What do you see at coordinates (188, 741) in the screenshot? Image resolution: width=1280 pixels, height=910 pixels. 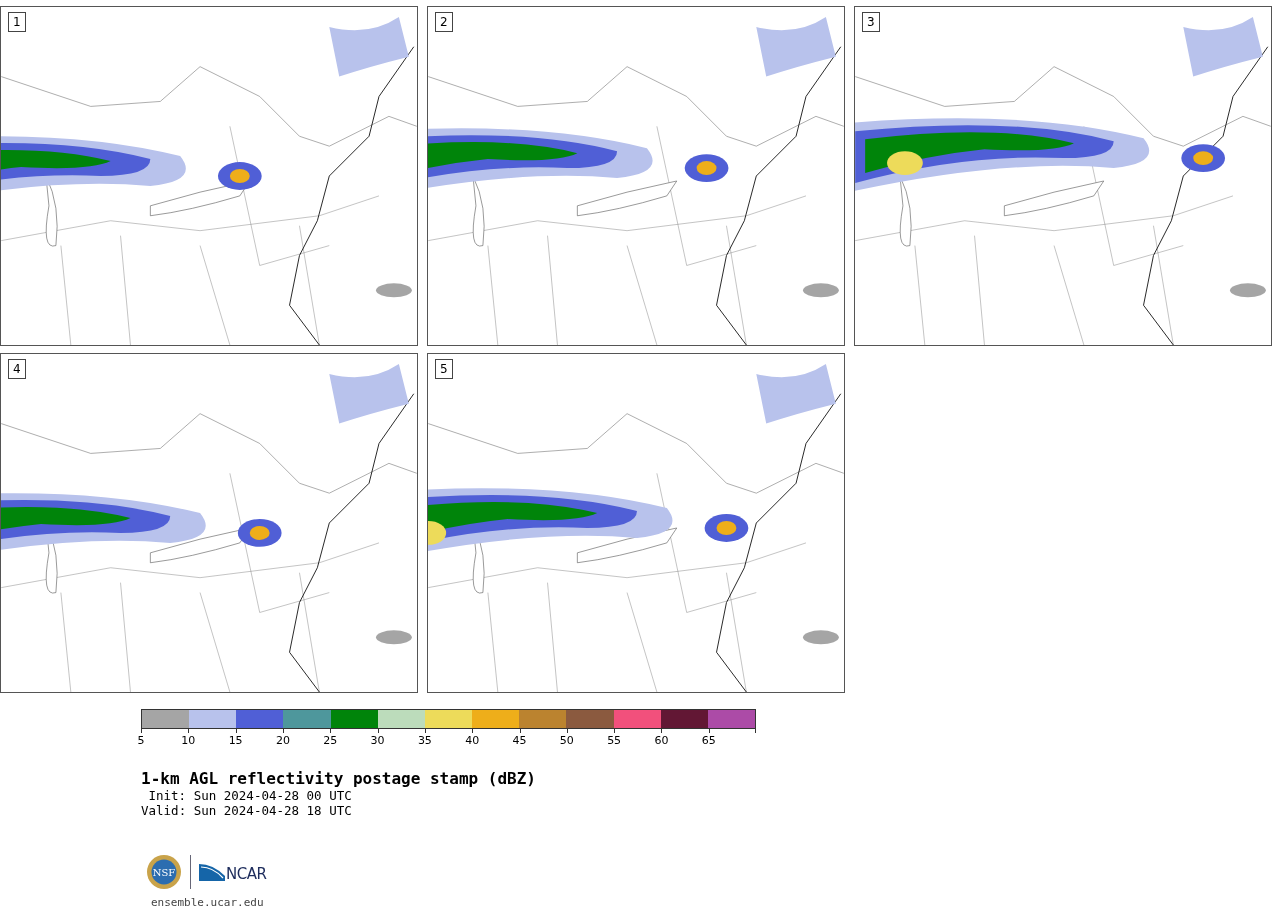 I see `tick-label: 10` at bounding box center [188, 741].